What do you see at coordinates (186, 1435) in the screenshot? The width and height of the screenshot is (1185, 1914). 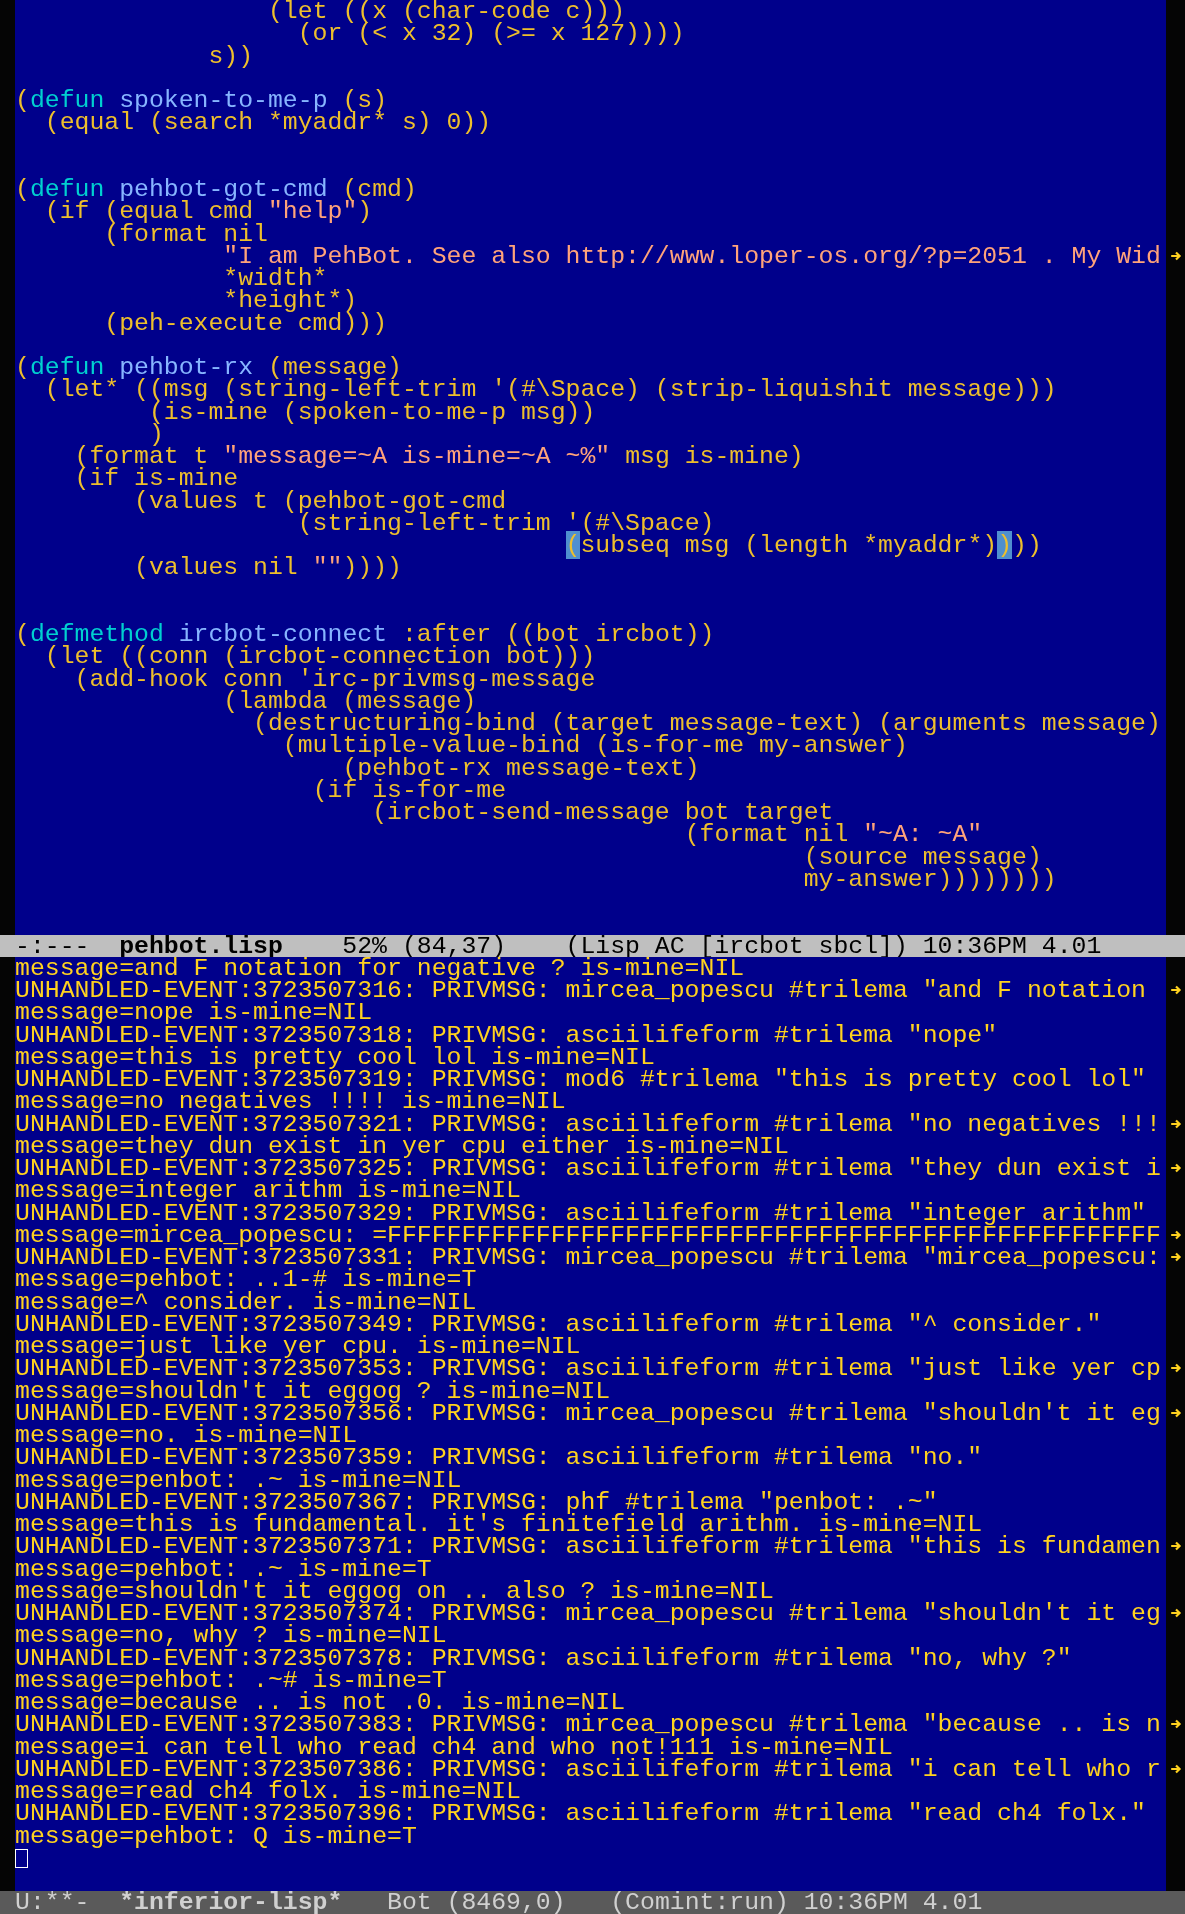 I see `output-line: message=no. is-mine=NIL` at bounding box center [186, 1435].